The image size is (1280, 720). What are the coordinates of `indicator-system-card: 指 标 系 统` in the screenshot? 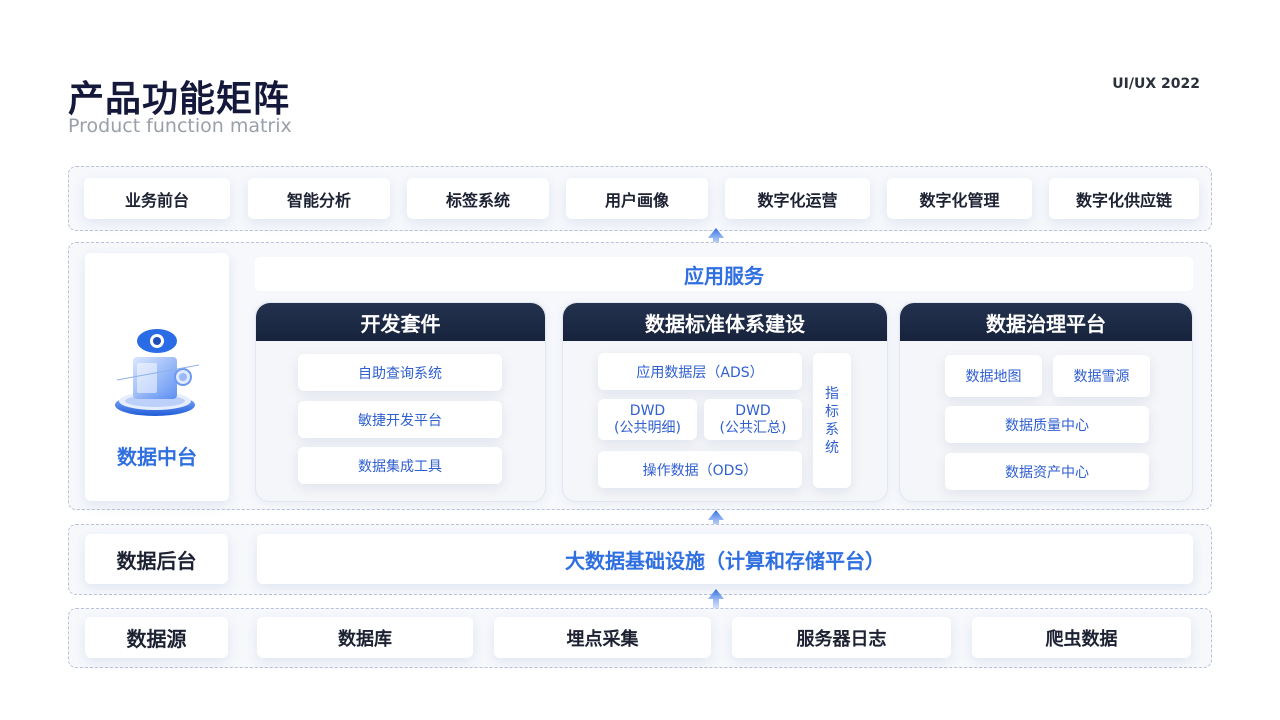 It's located at (832, 420).